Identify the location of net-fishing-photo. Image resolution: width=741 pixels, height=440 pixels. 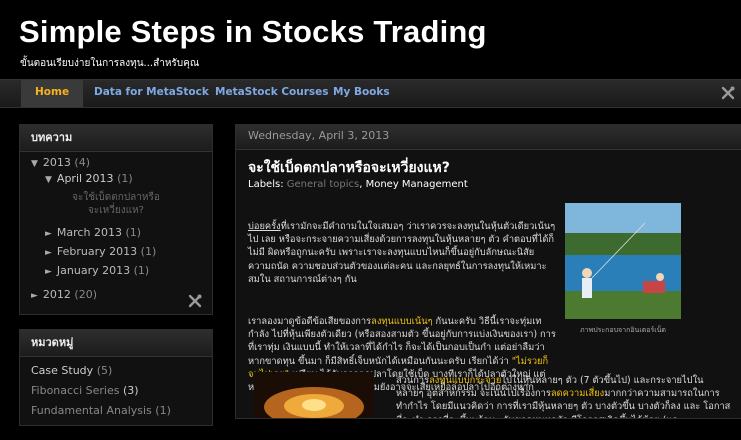
(314, 395).